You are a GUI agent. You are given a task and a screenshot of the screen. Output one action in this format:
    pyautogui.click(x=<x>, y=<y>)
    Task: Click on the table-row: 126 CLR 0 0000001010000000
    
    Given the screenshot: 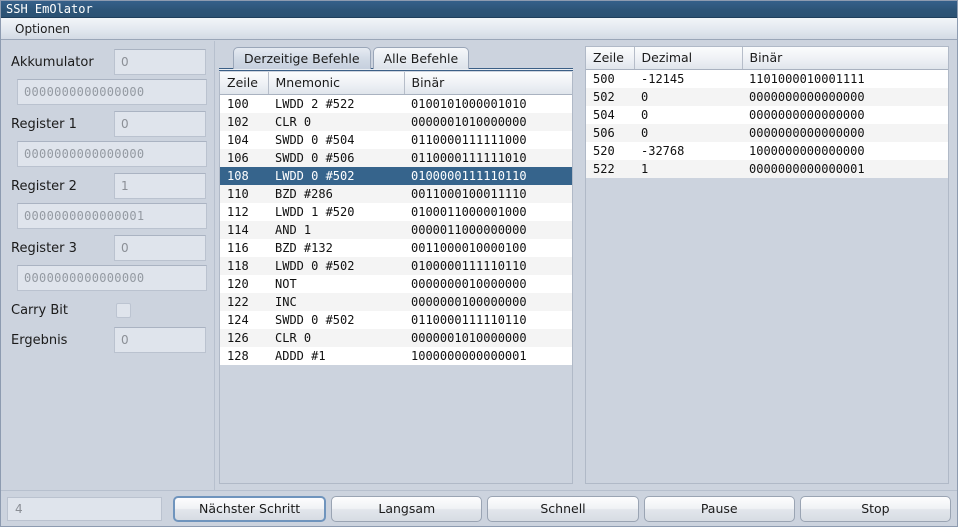 What is the action you would take?
    pyautogui.click(x=396, y=337)
    